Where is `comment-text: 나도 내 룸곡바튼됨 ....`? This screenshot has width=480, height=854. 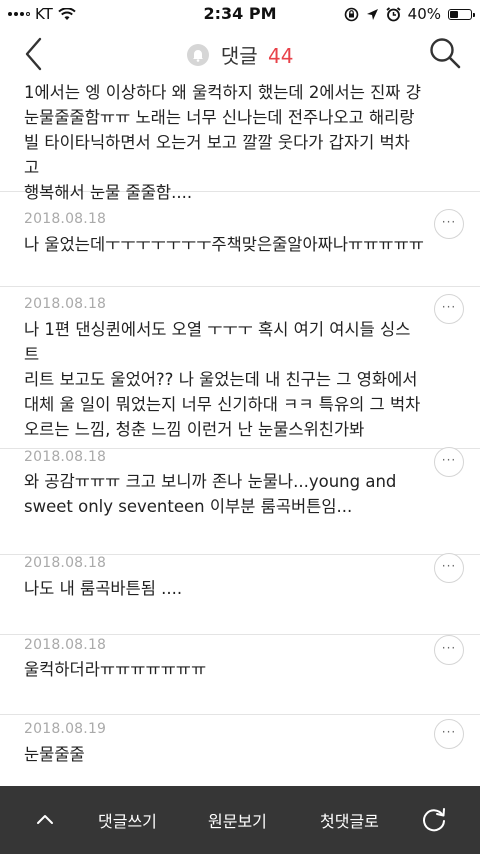 comment-text: 나도 내 룸곡바튼됨 .... is located at coordinates (224, 588).